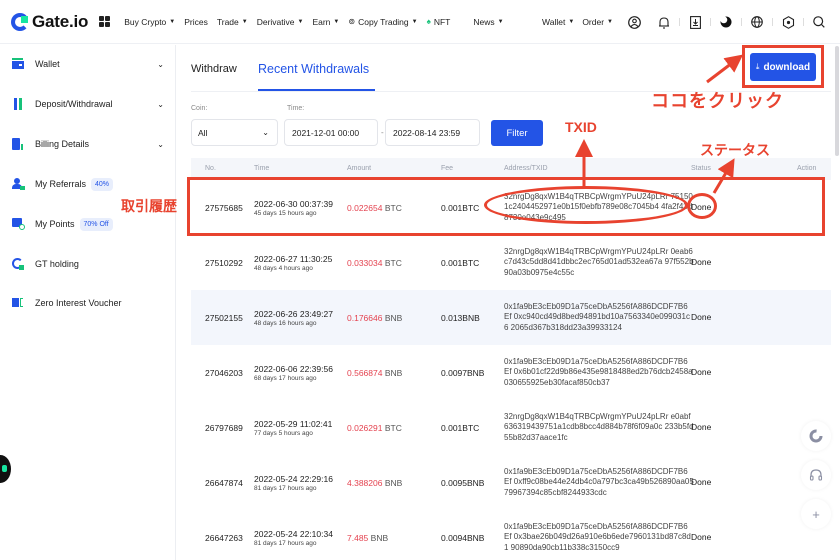  Describe the element at coordinates (581, 127) in the screenshot. I see `txid-annotation: TXID` at that location.